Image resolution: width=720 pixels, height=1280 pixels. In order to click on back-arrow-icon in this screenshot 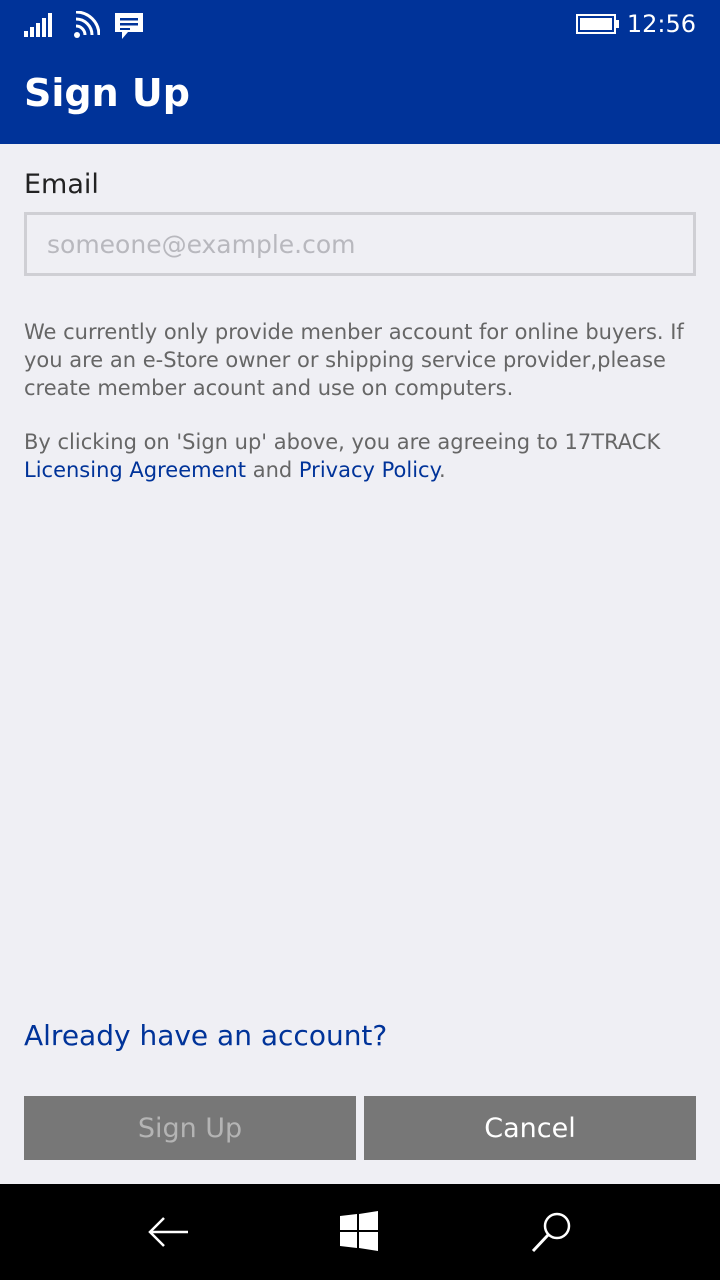, I will do `click(168, 1232)`.